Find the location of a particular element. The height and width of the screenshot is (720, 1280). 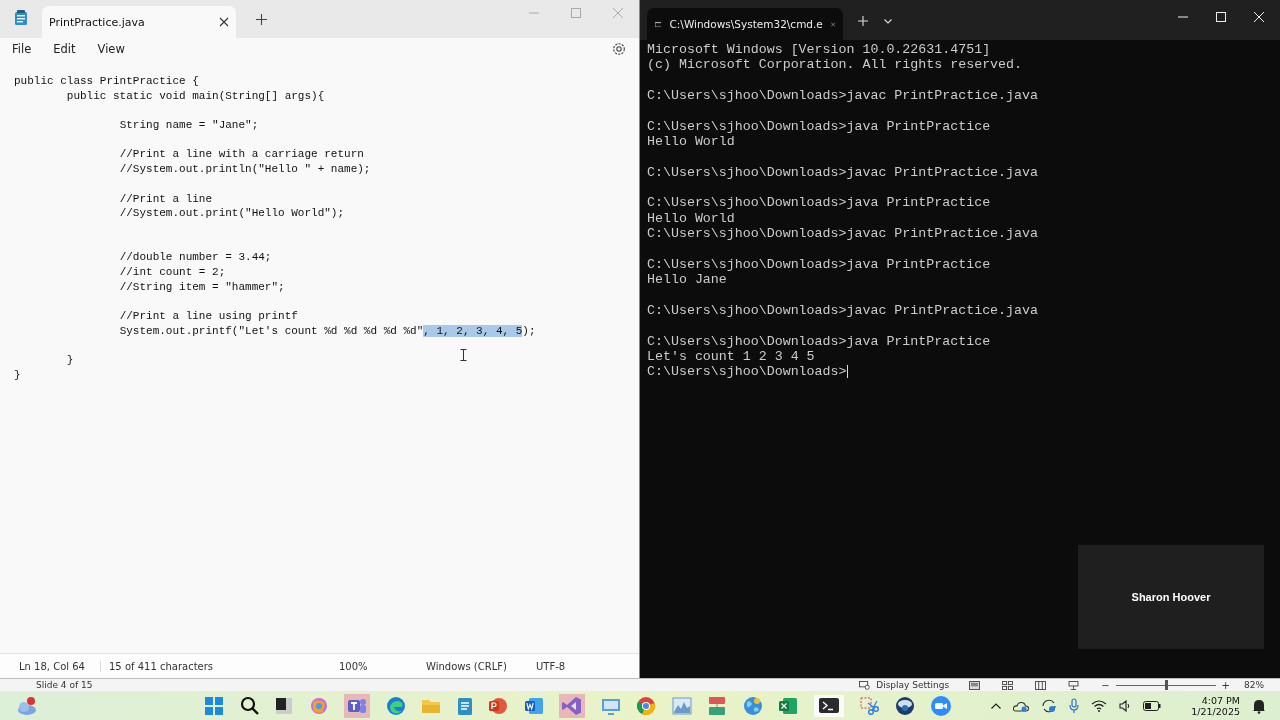

menu-item: Edit is located at coordinates (64, 49).